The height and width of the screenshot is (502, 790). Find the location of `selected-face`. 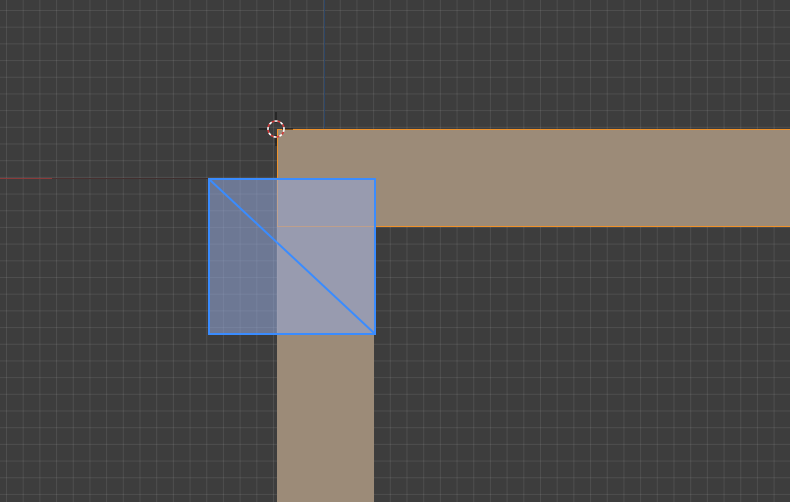

selected-face is located at coordinates (292, 256).